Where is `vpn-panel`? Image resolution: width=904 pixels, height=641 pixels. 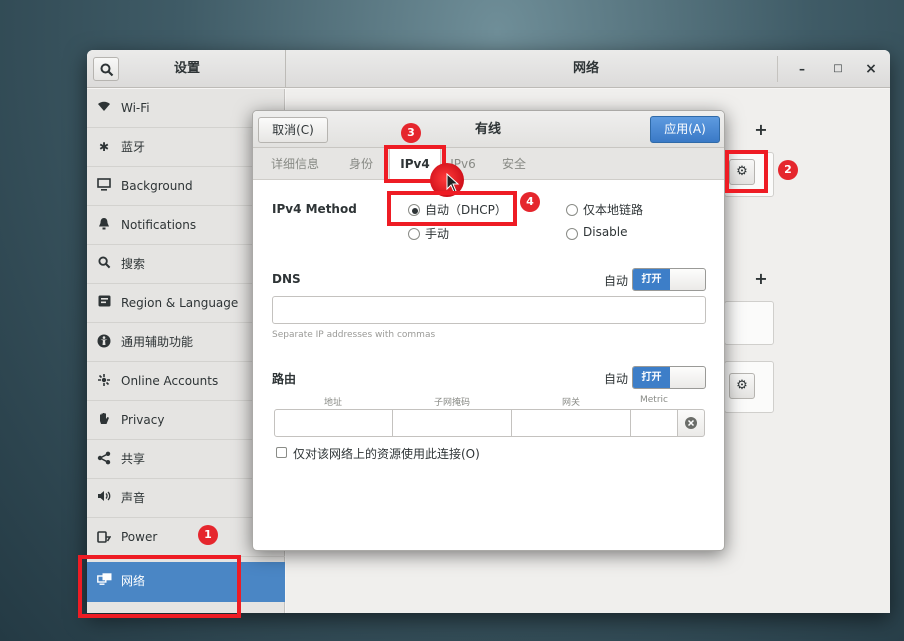 vpn-panel is located at coordinates (749, 323).